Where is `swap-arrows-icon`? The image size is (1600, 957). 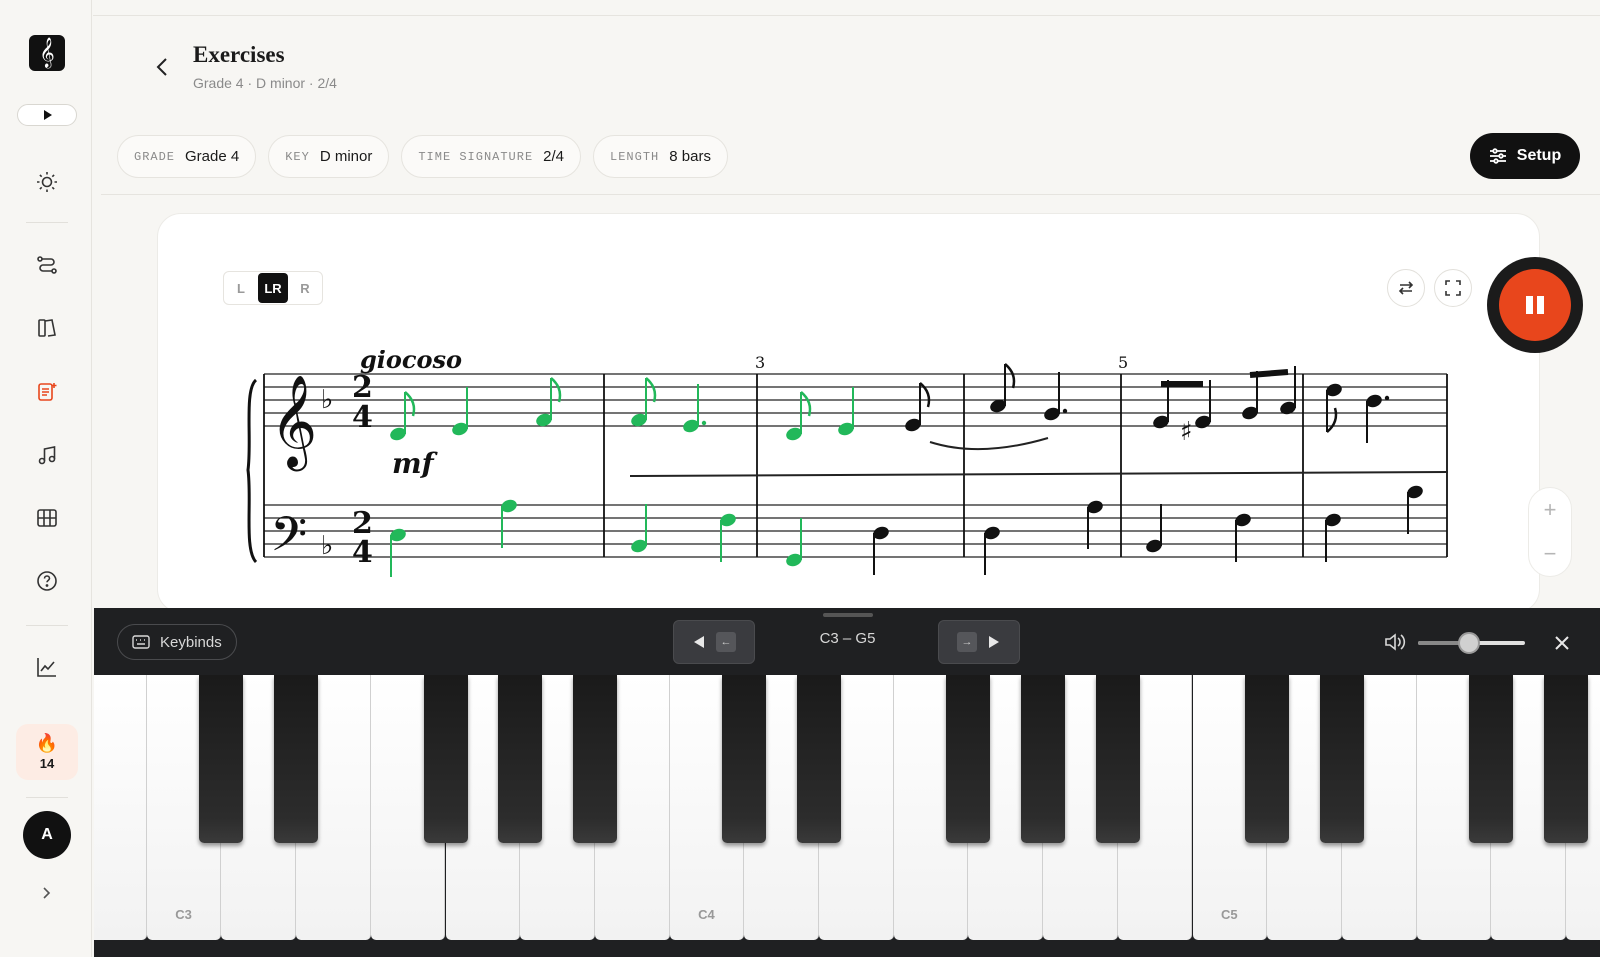
swap-arrows-icon is located at coordinates (1406, 288).